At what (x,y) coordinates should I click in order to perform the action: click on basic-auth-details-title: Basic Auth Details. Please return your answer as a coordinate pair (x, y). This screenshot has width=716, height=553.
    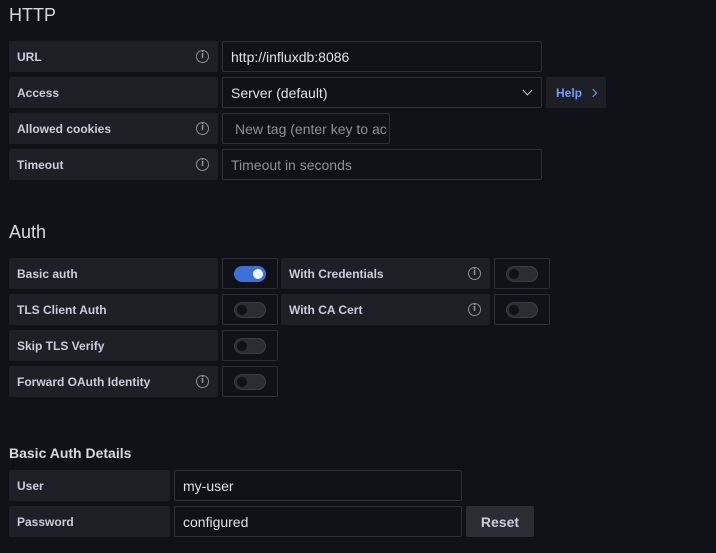
    Looking at the image, I should click on (70, 453).